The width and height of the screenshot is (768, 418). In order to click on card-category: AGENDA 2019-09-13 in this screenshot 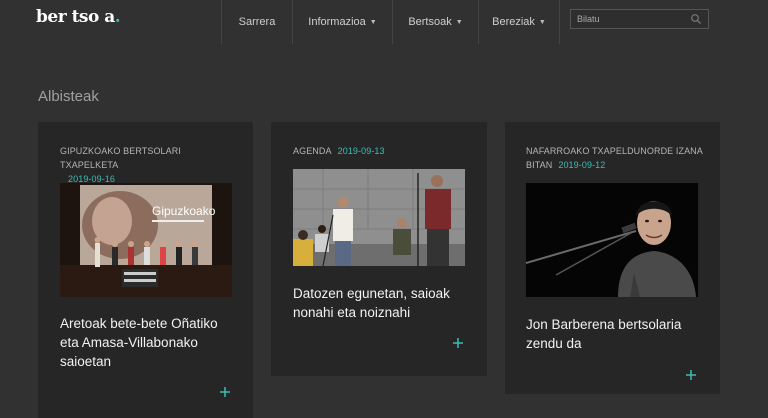, I will do `click(383, 151)`.